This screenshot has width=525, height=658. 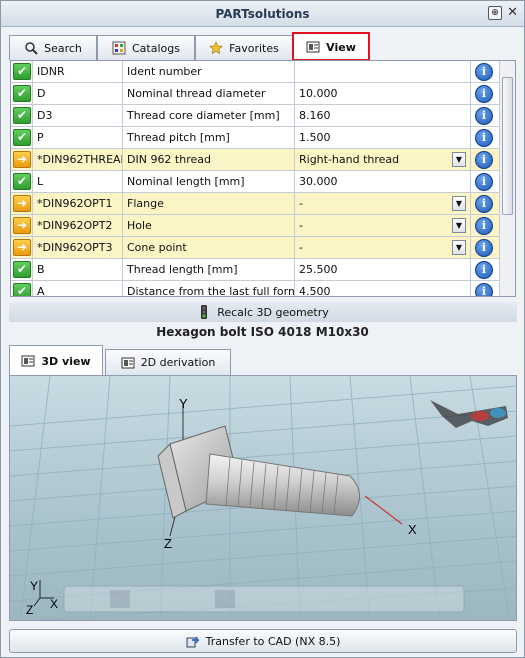 What do you see at coordinates (209, 160) in the screenshot?
I see `param-description: DIN 962 thread` at bounding box center [209, 160].